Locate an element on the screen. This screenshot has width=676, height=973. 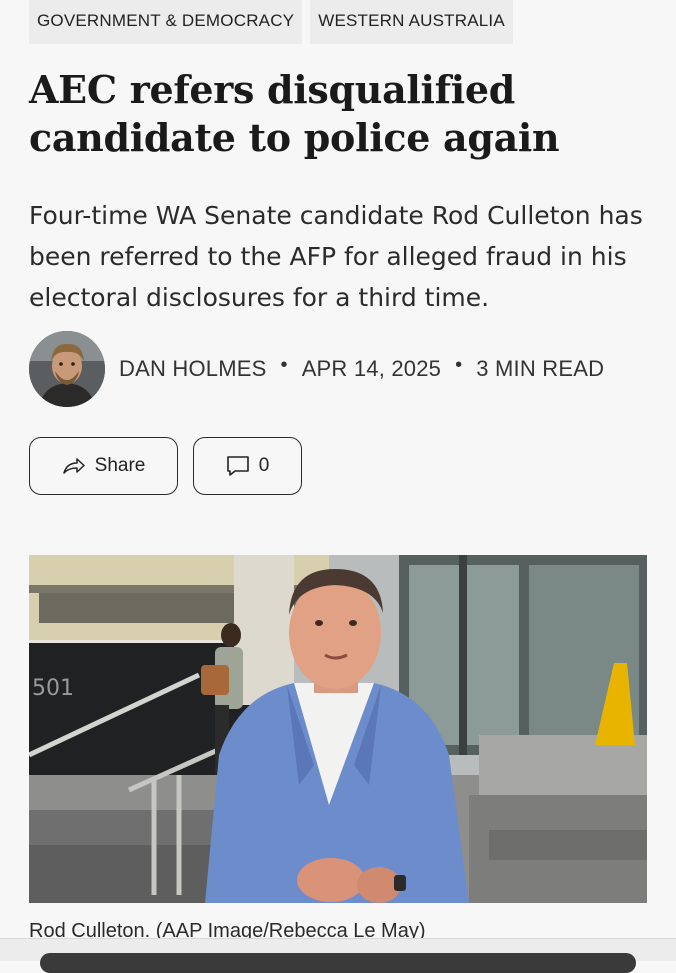
byline: DAN HOLMES • APR 14, 2025 • 3 MIN READ is located at coordinates (316, 369).